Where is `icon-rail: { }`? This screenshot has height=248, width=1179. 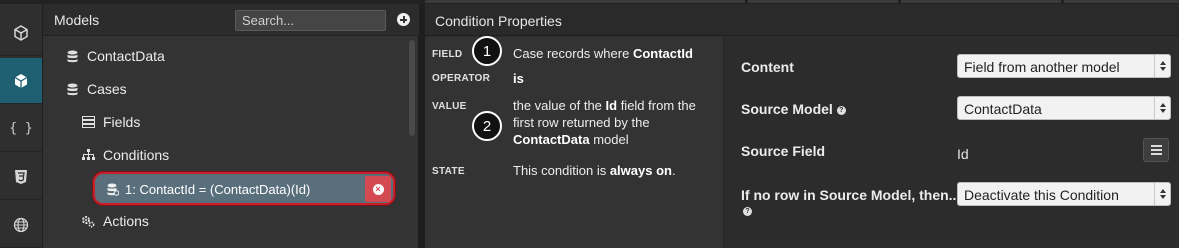 icon-rail: { } is located at coordinates (21, 126).